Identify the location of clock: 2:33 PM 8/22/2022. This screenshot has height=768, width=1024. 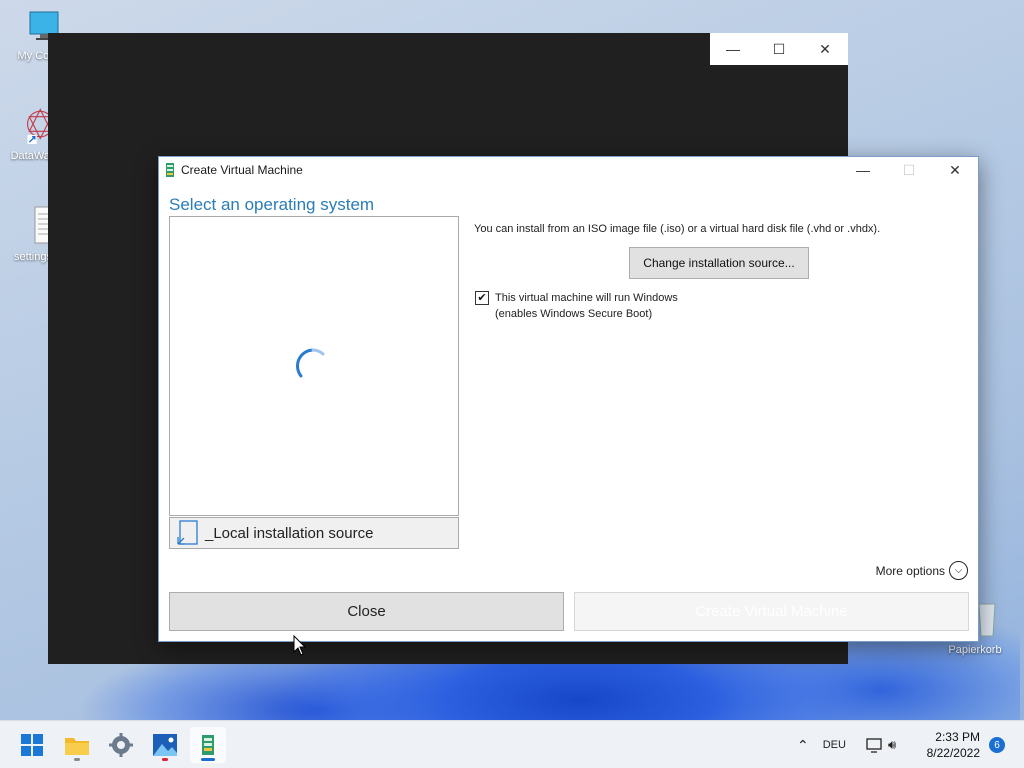
(953, 745).